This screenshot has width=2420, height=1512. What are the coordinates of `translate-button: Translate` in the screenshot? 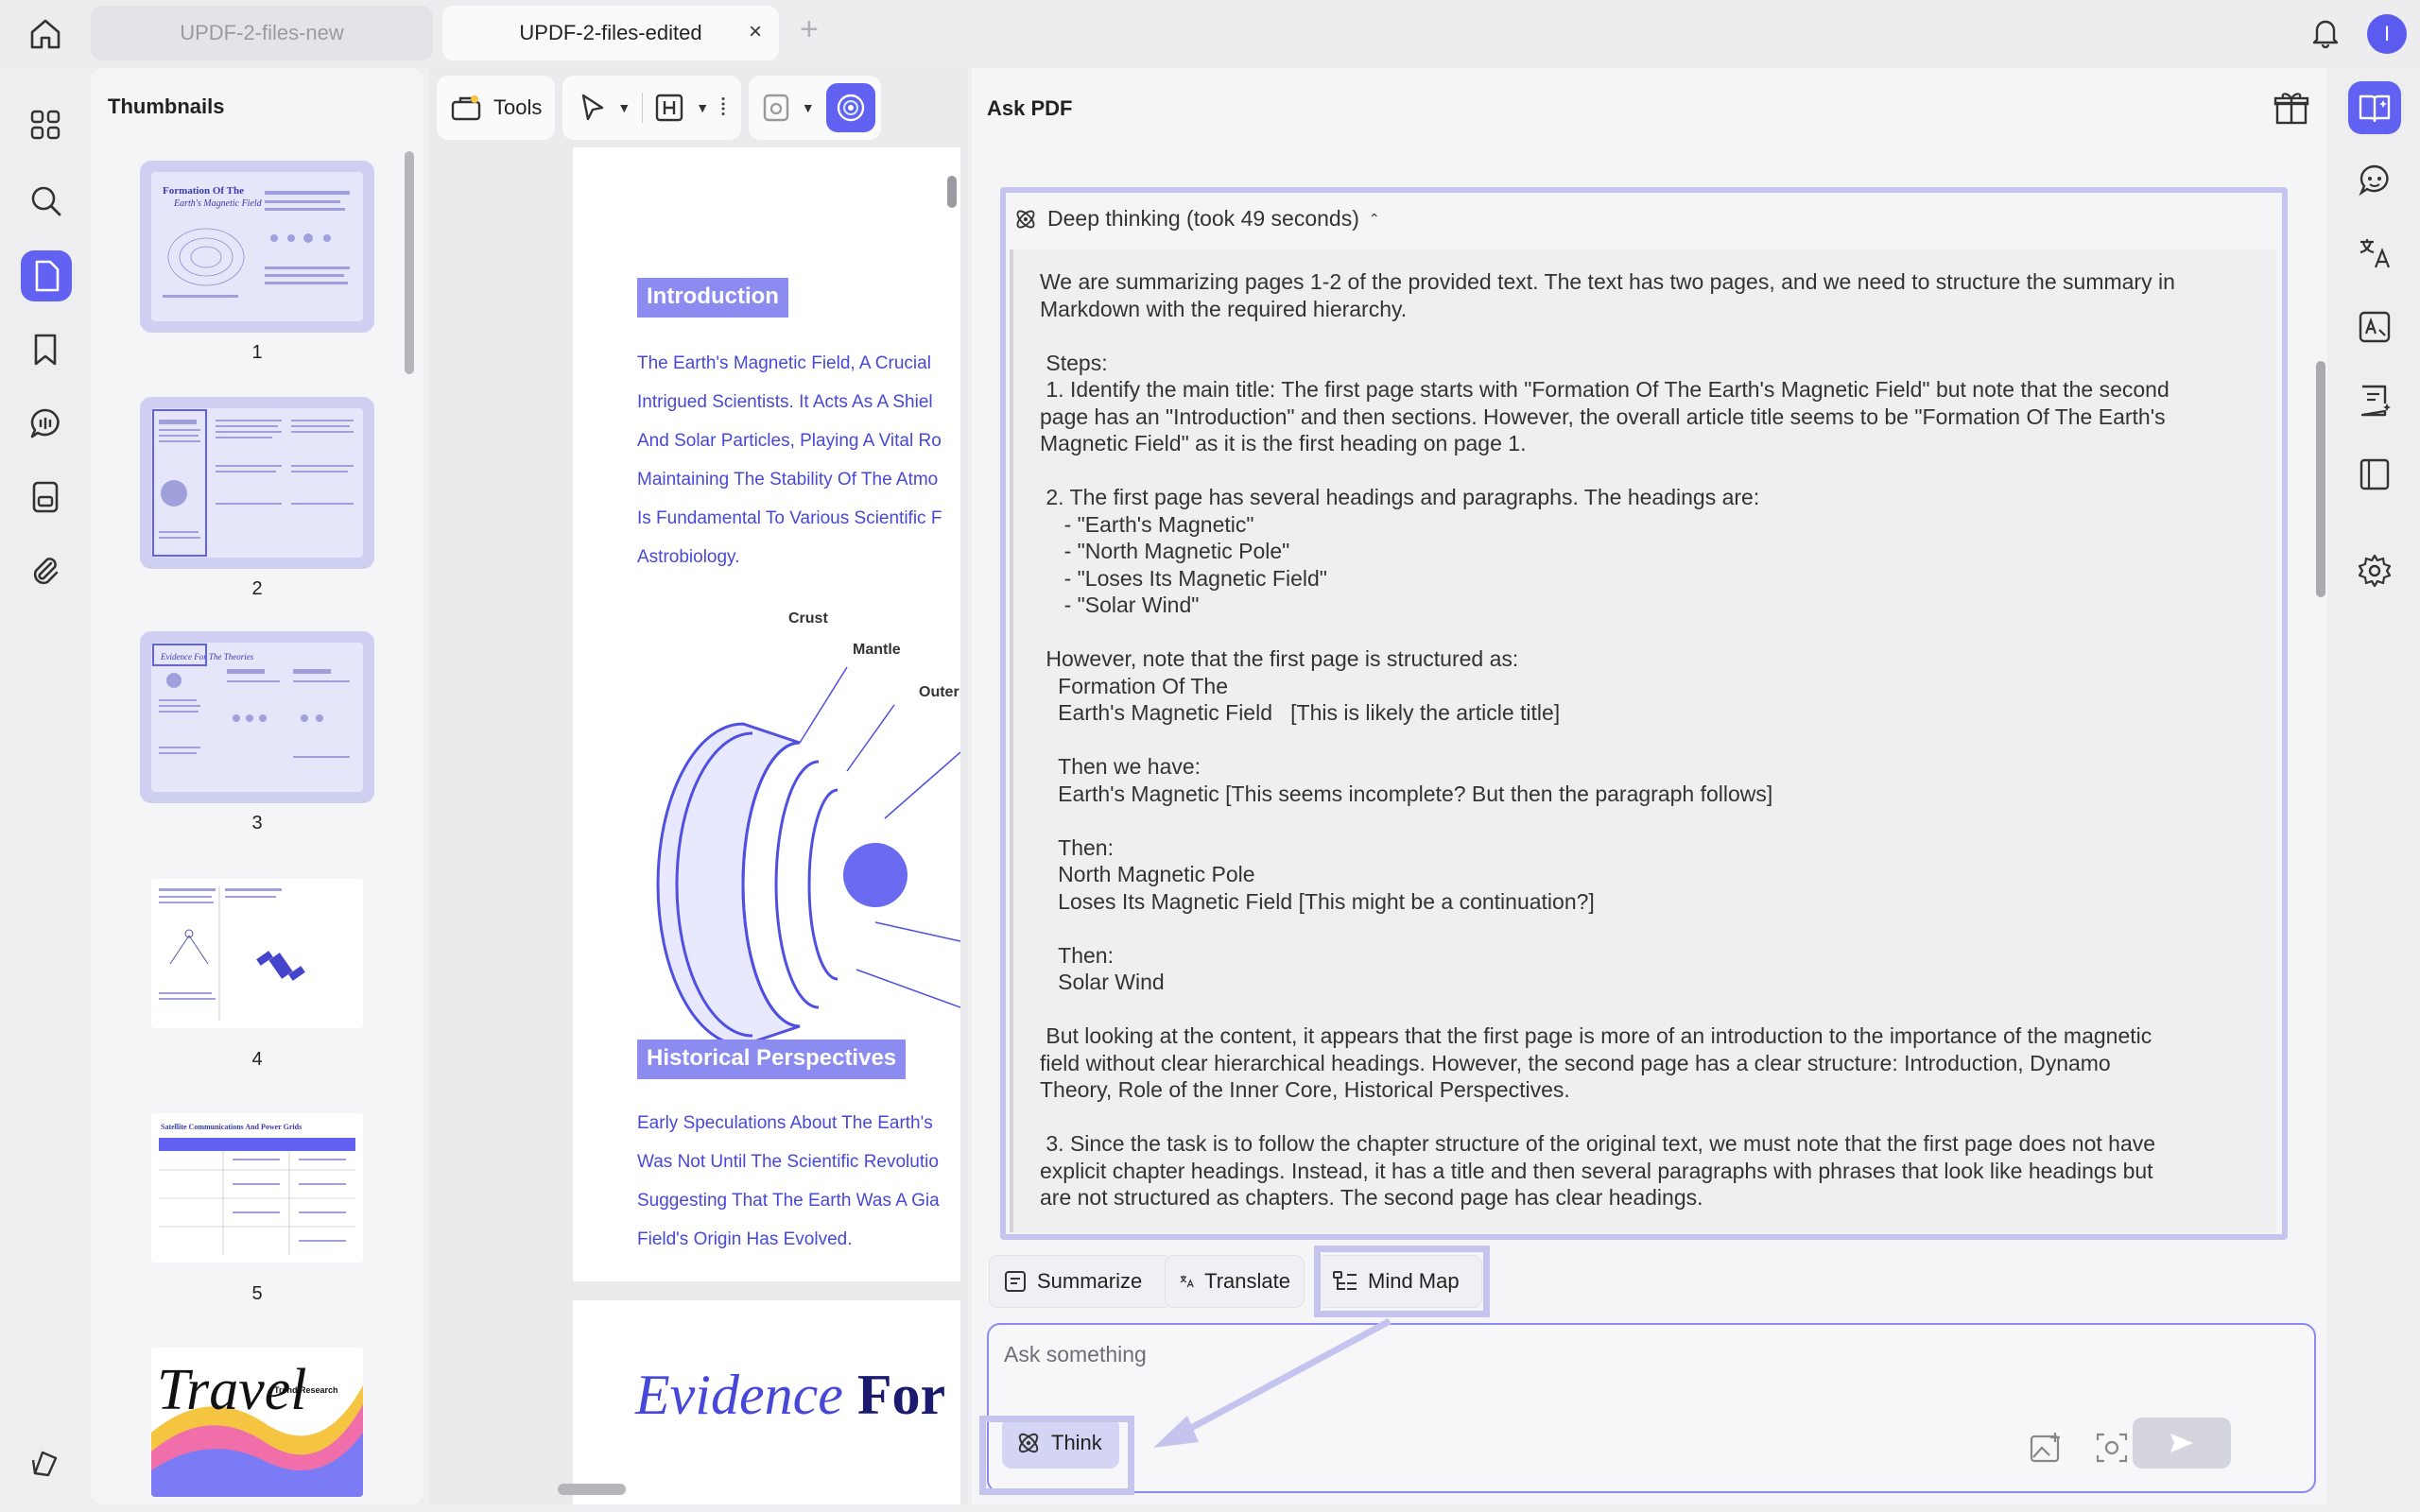 It's located at (1235, 1281).